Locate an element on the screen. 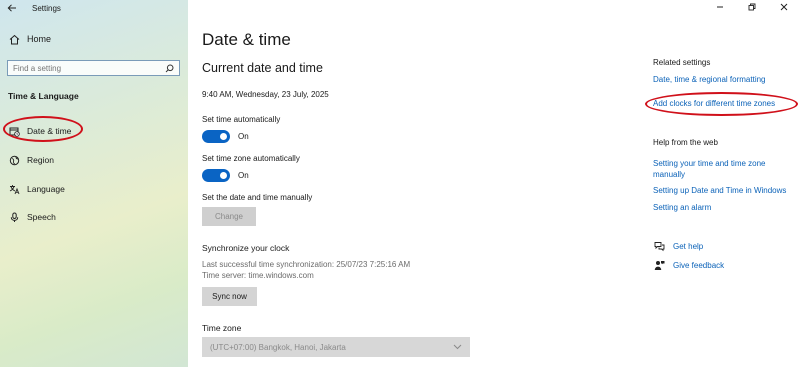 The image size is (800, 367). get-help-link: Get help is located at coordinates (678, 246).